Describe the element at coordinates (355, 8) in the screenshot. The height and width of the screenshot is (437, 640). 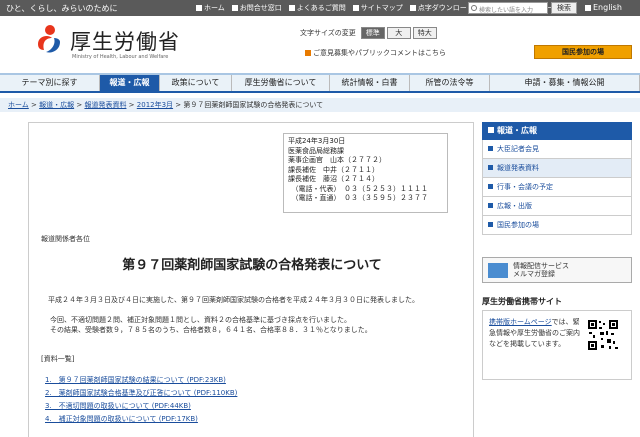
I see `sitemap-icon` at that location.